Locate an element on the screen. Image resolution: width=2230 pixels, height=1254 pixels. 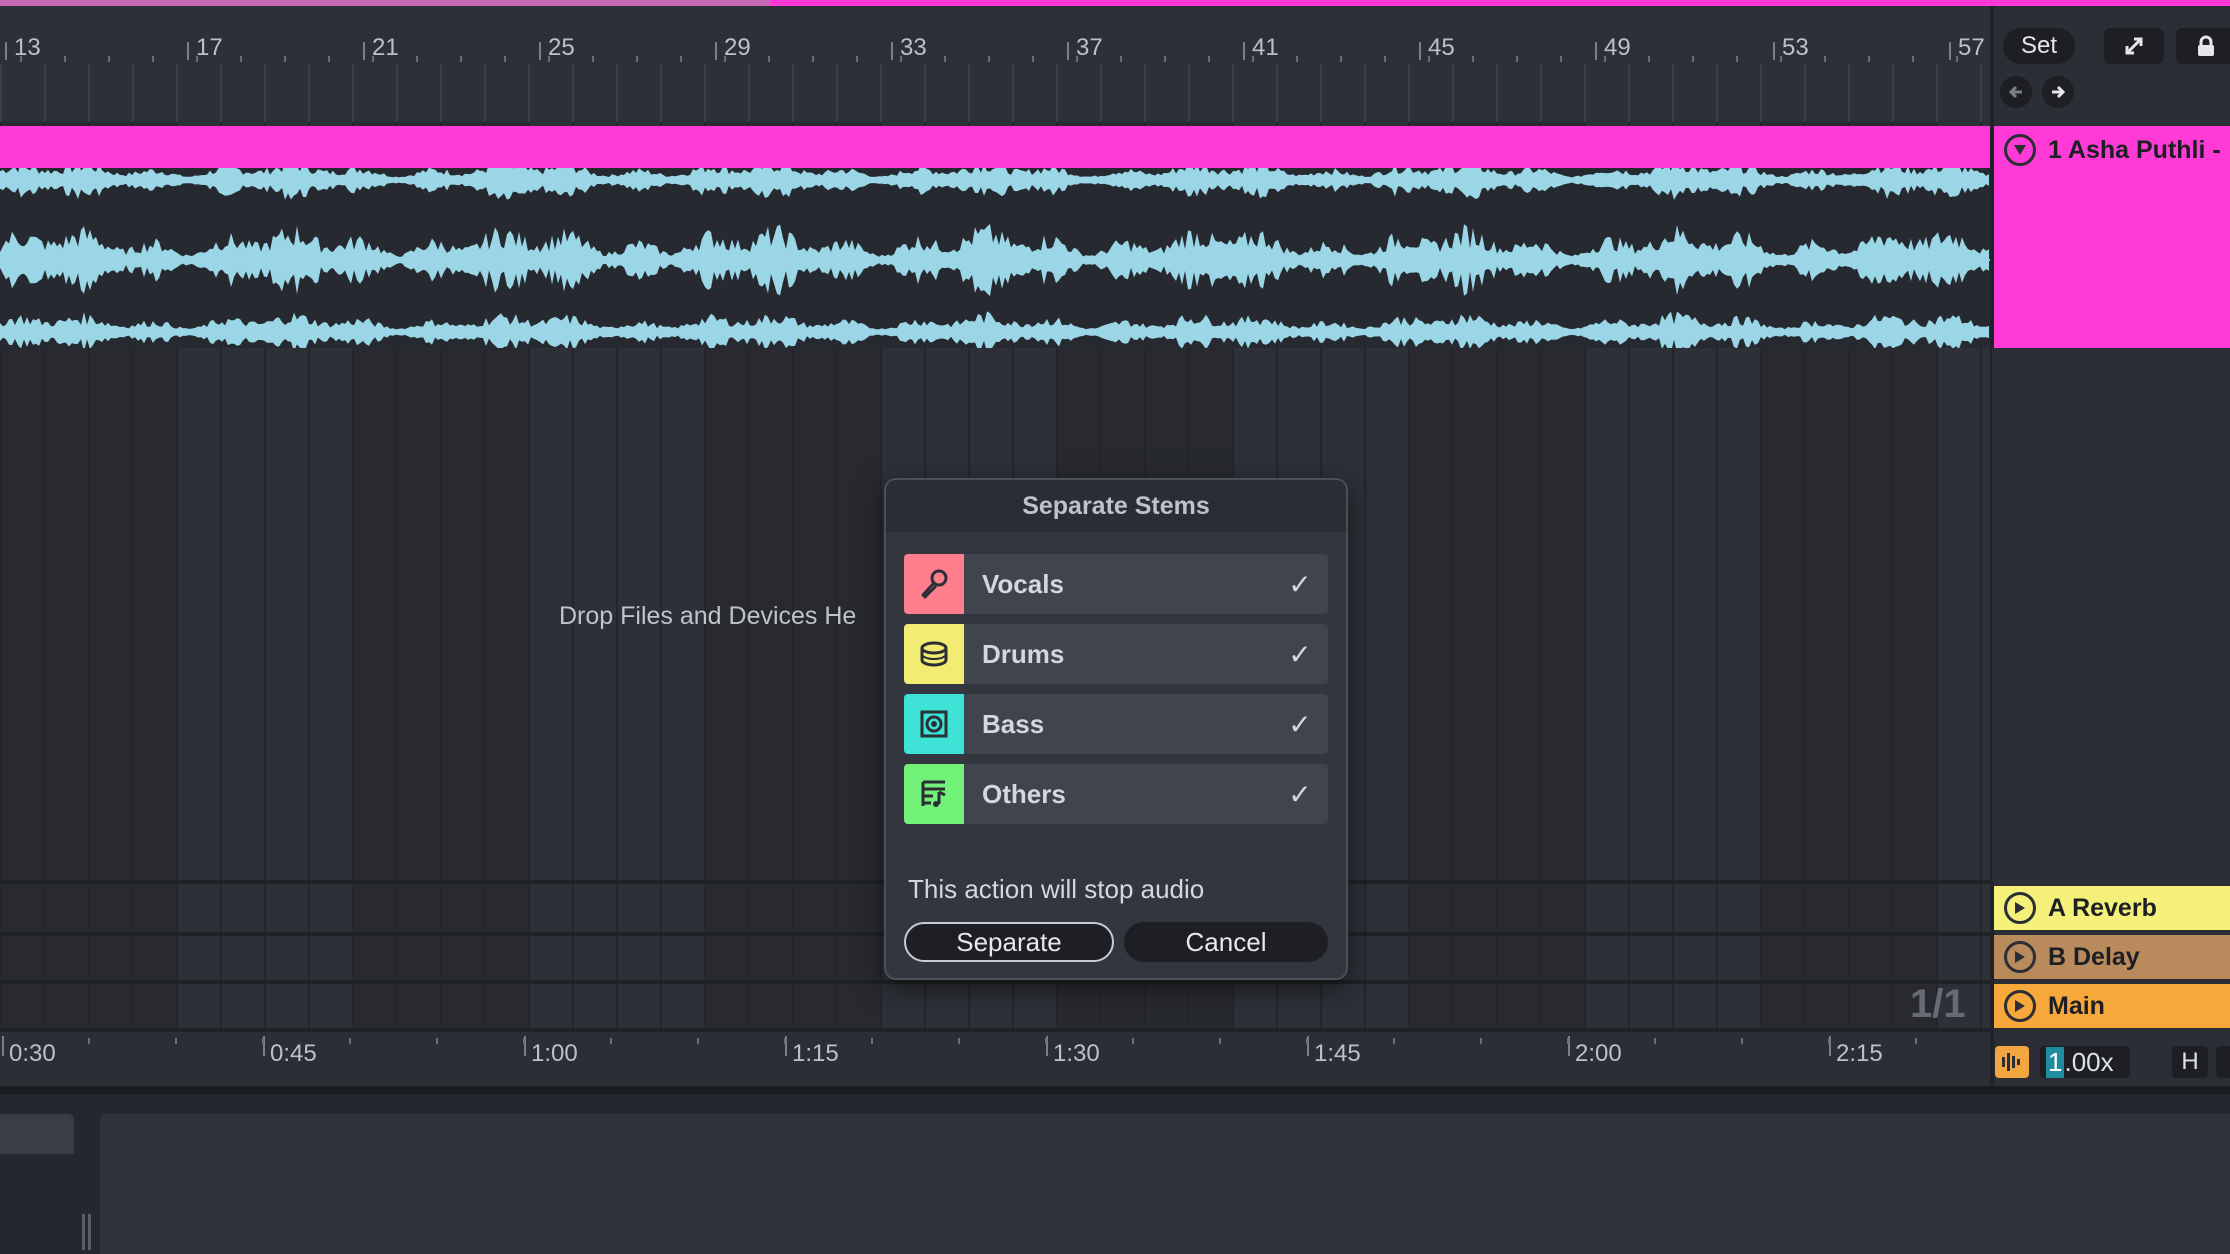
time-mark: 1:45 is located at coordinates (1337, 1054).